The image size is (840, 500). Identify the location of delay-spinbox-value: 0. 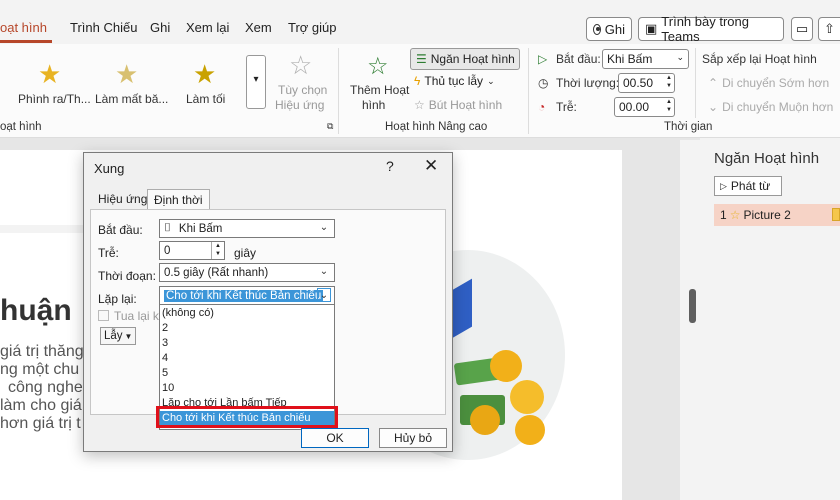
(167, 250).